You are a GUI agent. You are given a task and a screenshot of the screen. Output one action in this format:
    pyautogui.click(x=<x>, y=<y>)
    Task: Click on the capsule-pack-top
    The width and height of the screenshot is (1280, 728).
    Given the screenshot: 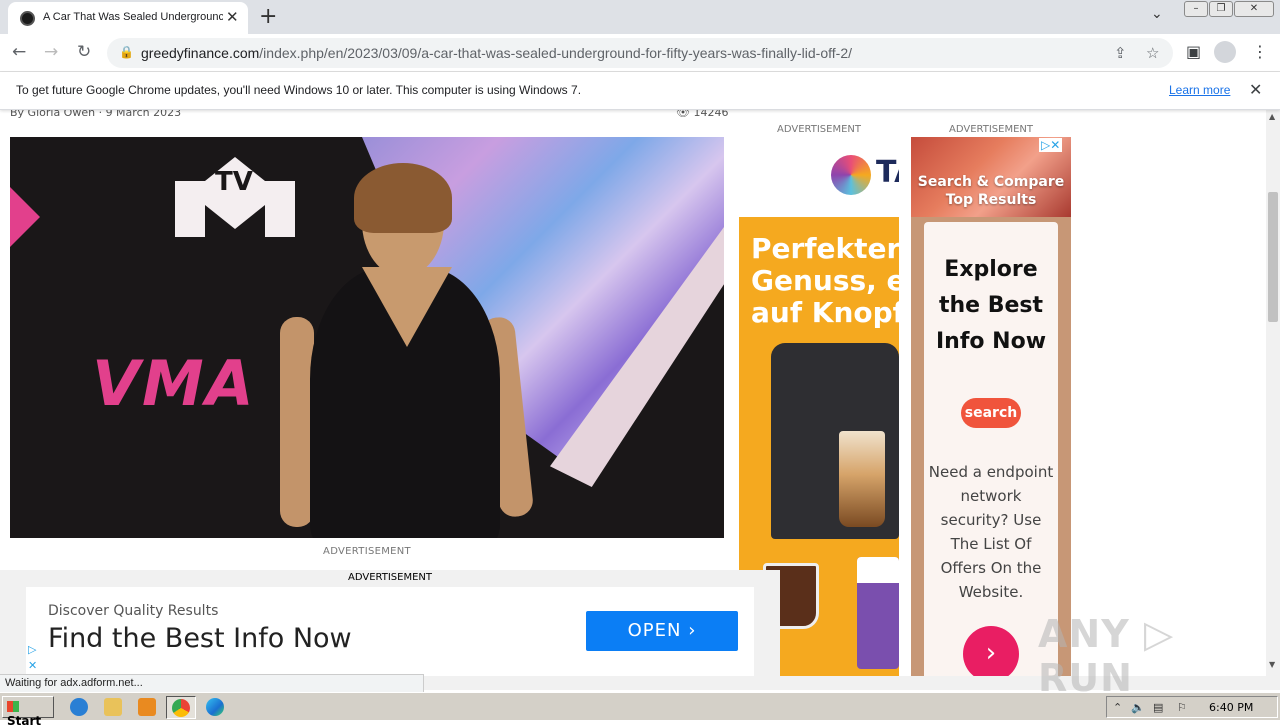 What is the action you would take?
    pyautogui.click(x=878, y=570)
    